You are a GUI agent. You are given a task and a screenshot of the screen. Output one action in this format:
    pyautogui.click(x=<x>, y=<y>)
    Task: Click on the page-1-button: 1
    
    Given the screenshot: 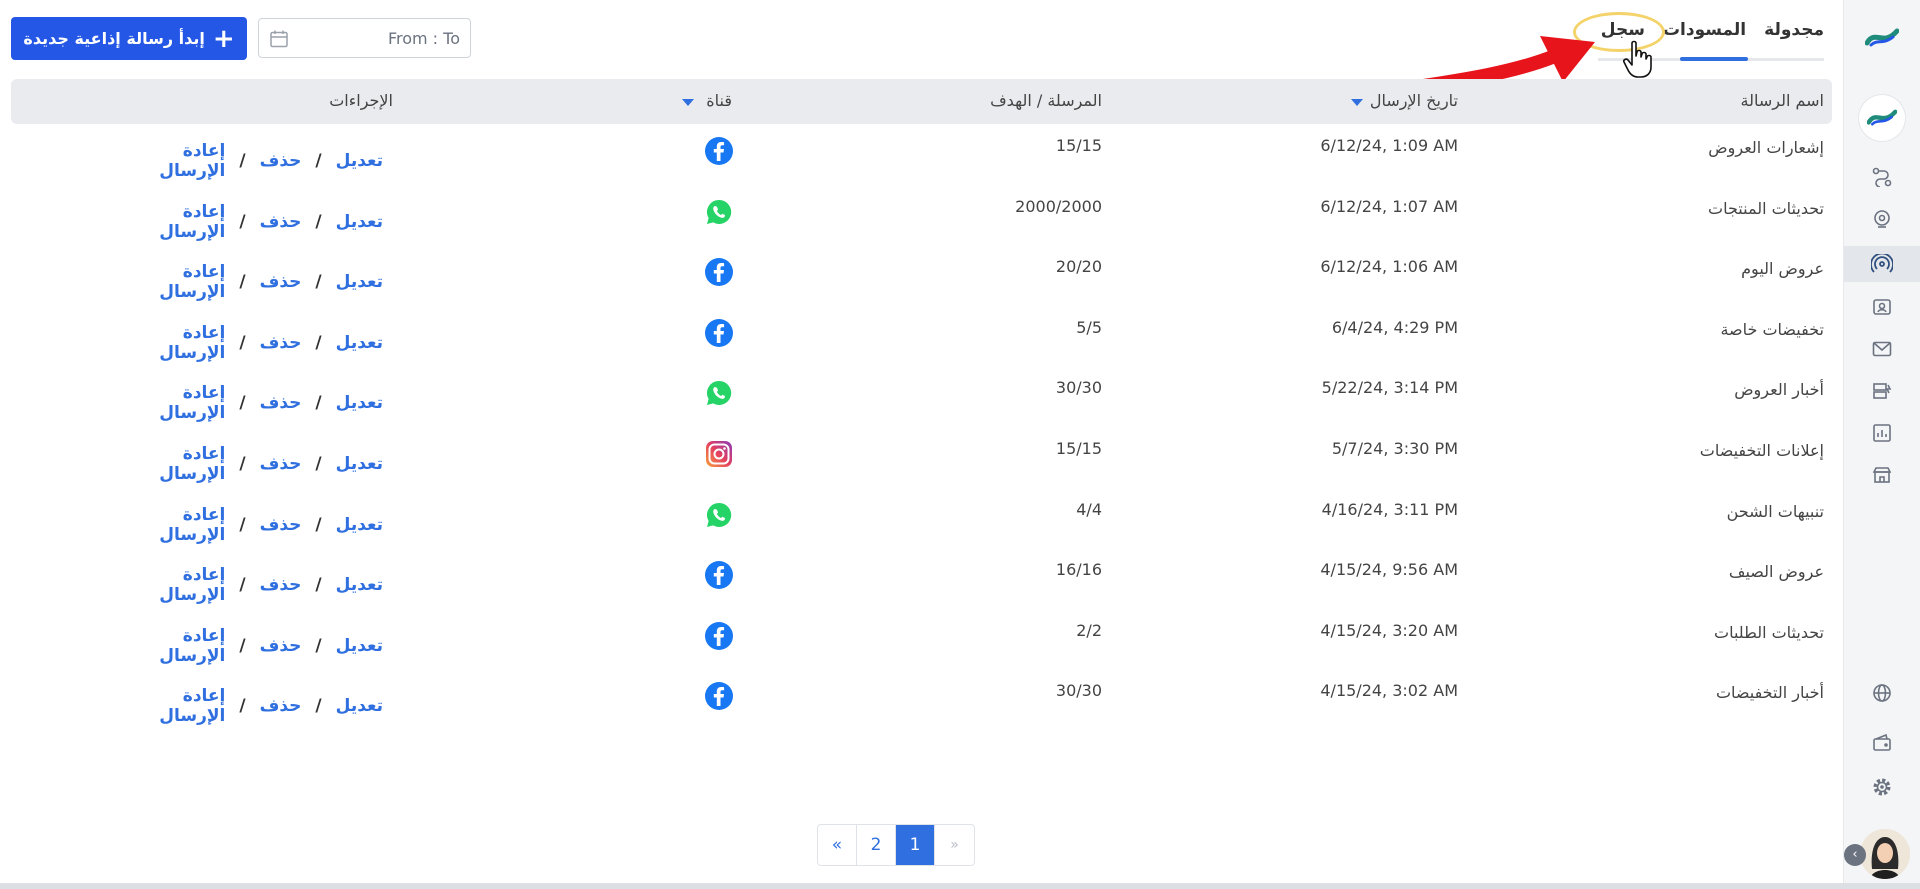 What is the action you would take?
    pyautogui.click(x=915, y=845)
    